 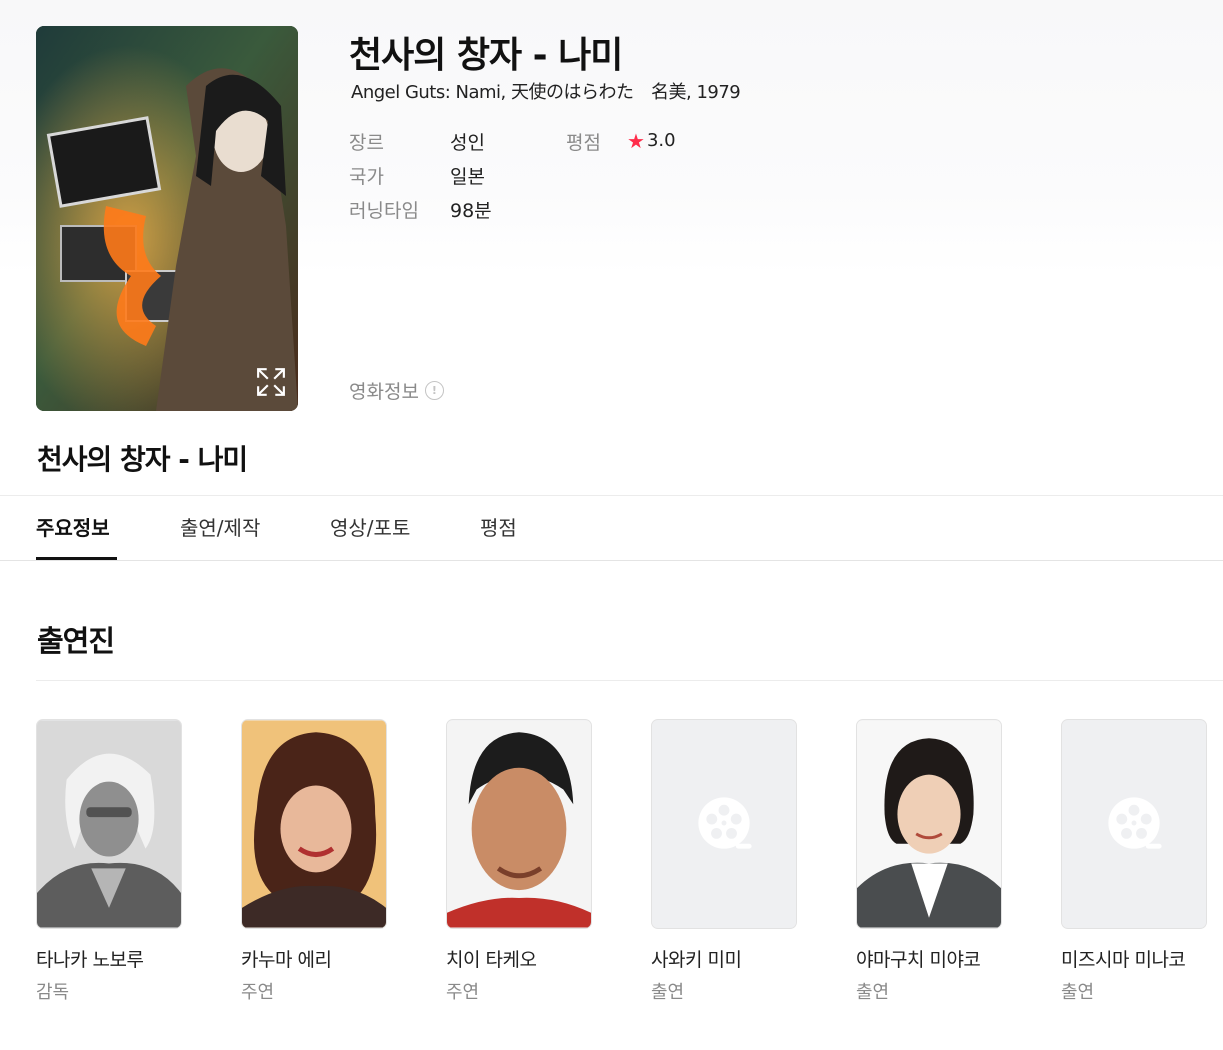 I want to click on cast-card: 타나카 노보루 감독, so click(x=109, y=861).